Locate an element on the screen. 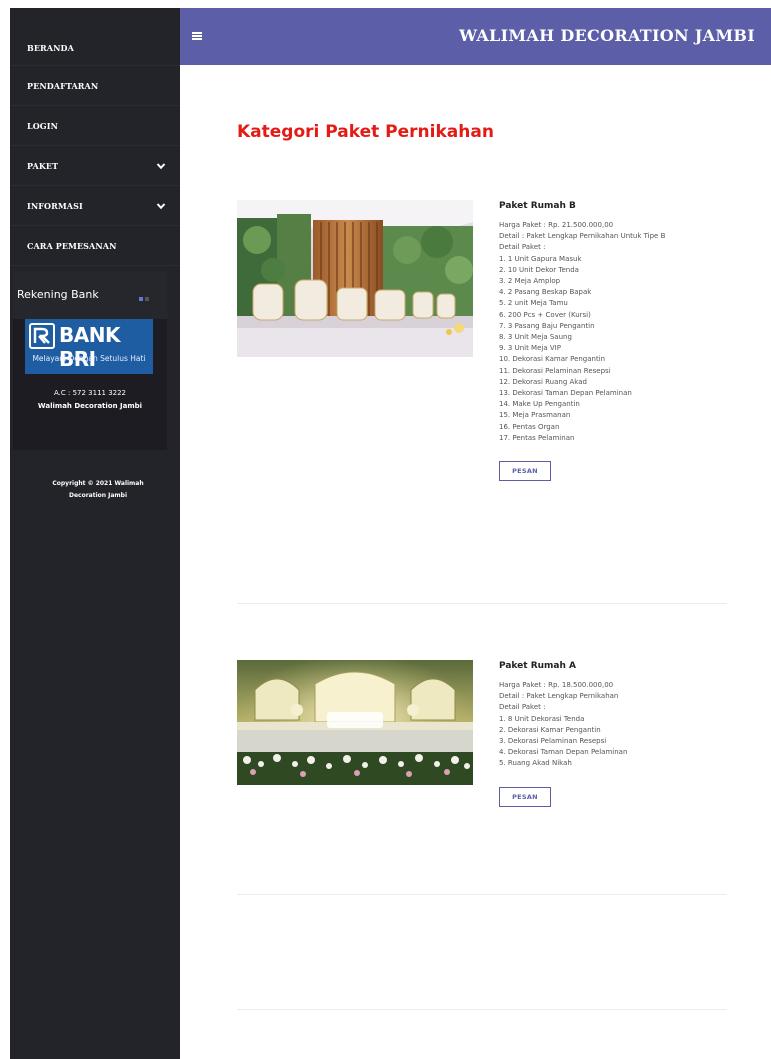 This screenshot has width=771, height=1059. package-item: 12. Dekorasi Ruang Akad is located at coordinates (543, 381).